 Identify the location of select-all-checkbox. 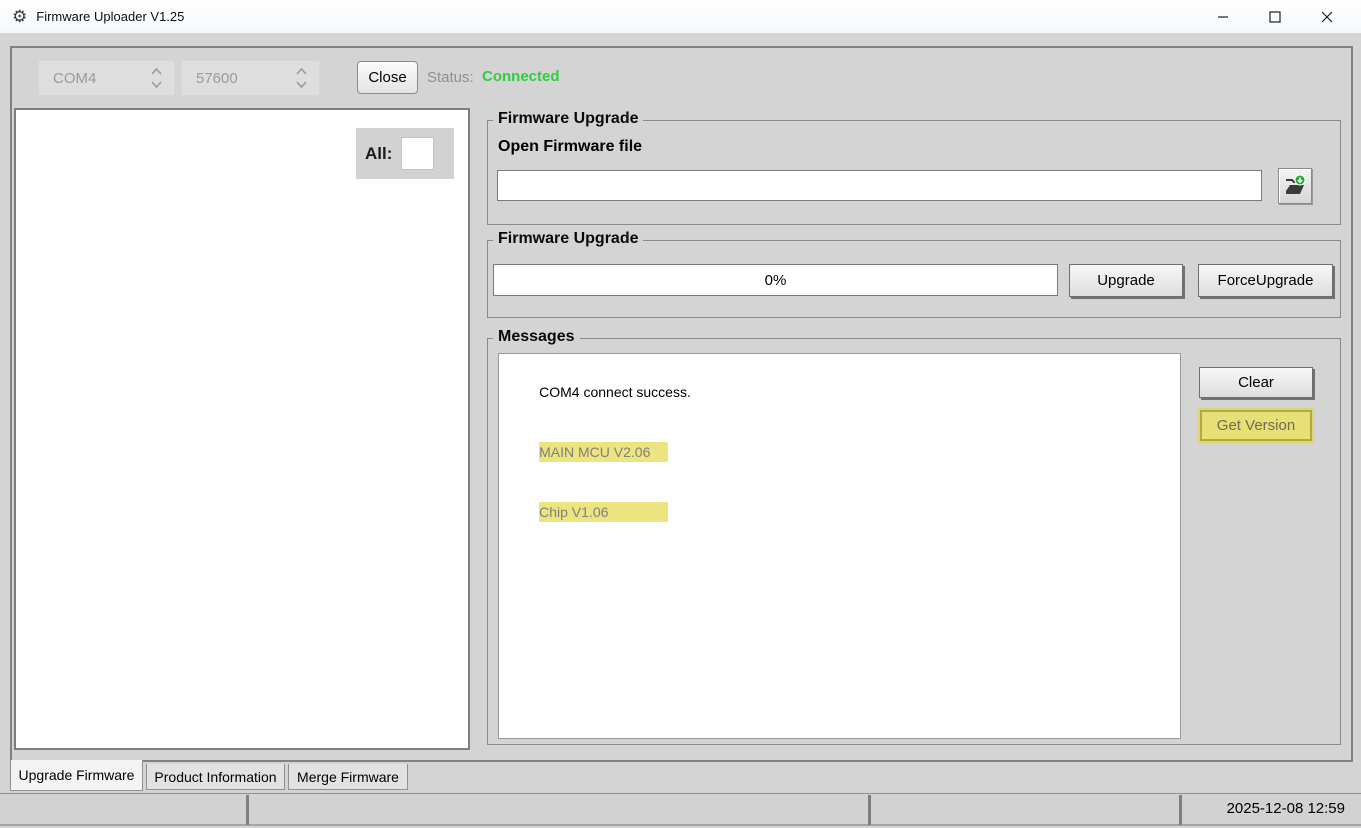
(418, 153).